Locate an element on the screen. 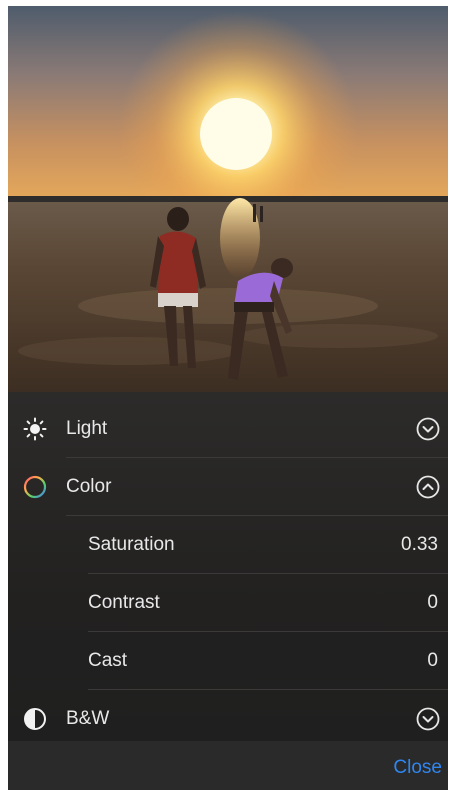 The image size is (449, 802). saturation-label: Saturation is located at coordinates (131, 544).